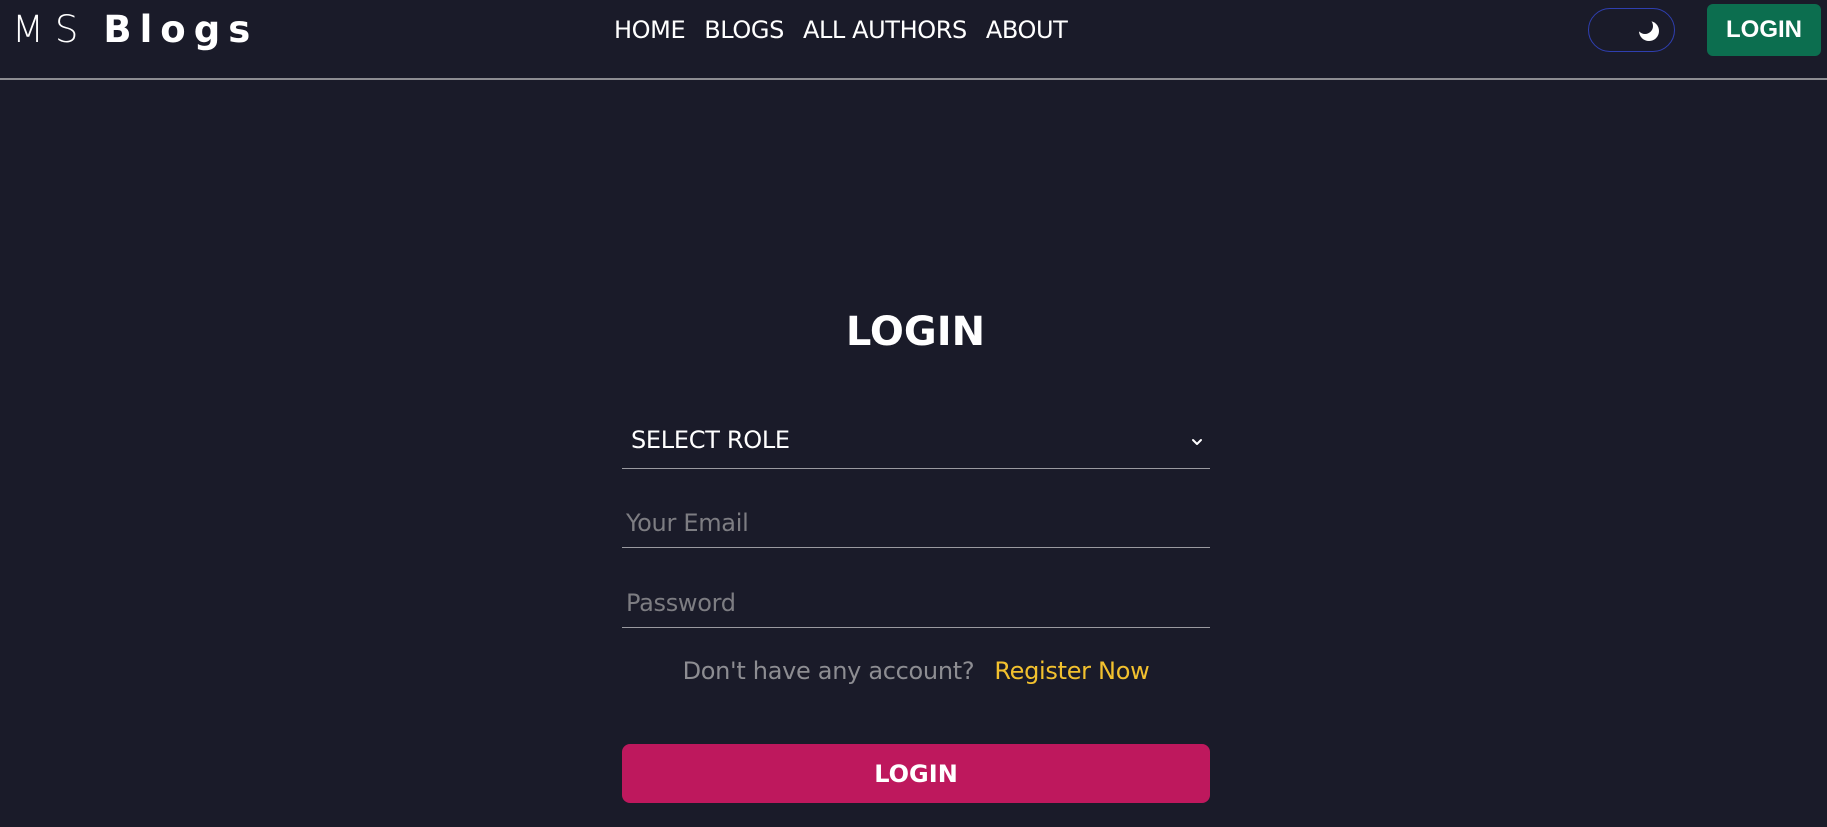 The image size is (1827, 827). Describe the element at coordinates (181, 29) in the screenshot. I see `logo-text-blogs: Blogs` at that location.